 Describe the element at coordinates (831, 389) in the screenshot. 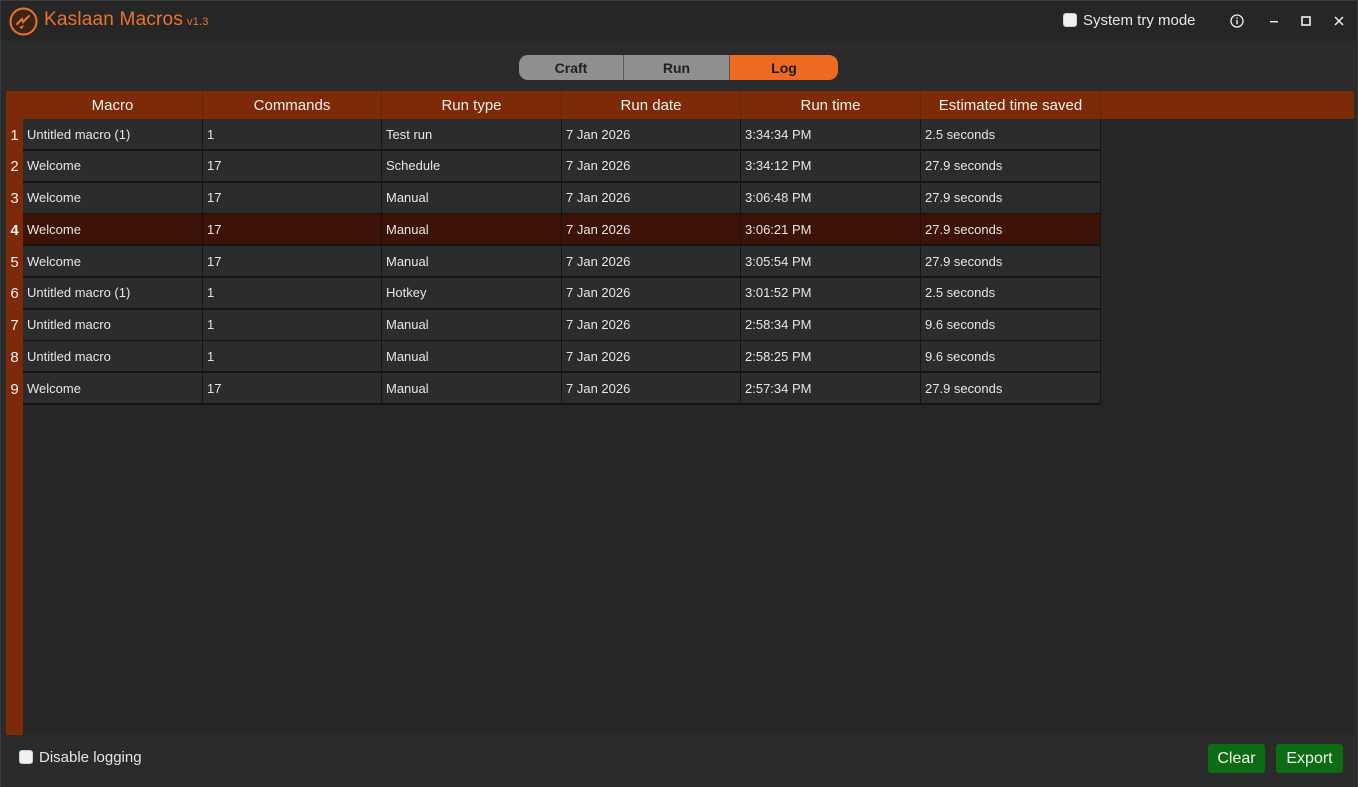

I see `cell-run-time: 2:57:34 PM` at that location.